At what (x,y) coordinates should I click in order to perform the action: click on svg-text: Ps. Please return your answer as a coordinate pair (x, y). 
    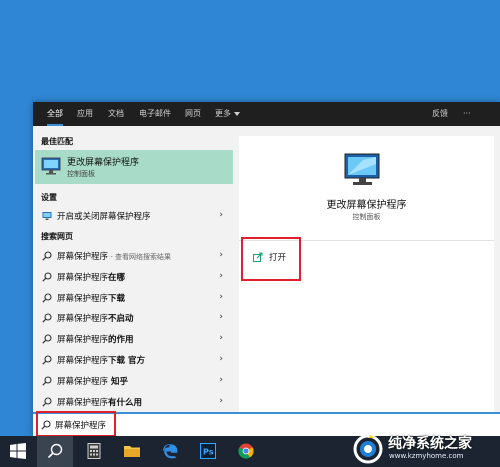
    Looking at the image, I should click on (208, 452).